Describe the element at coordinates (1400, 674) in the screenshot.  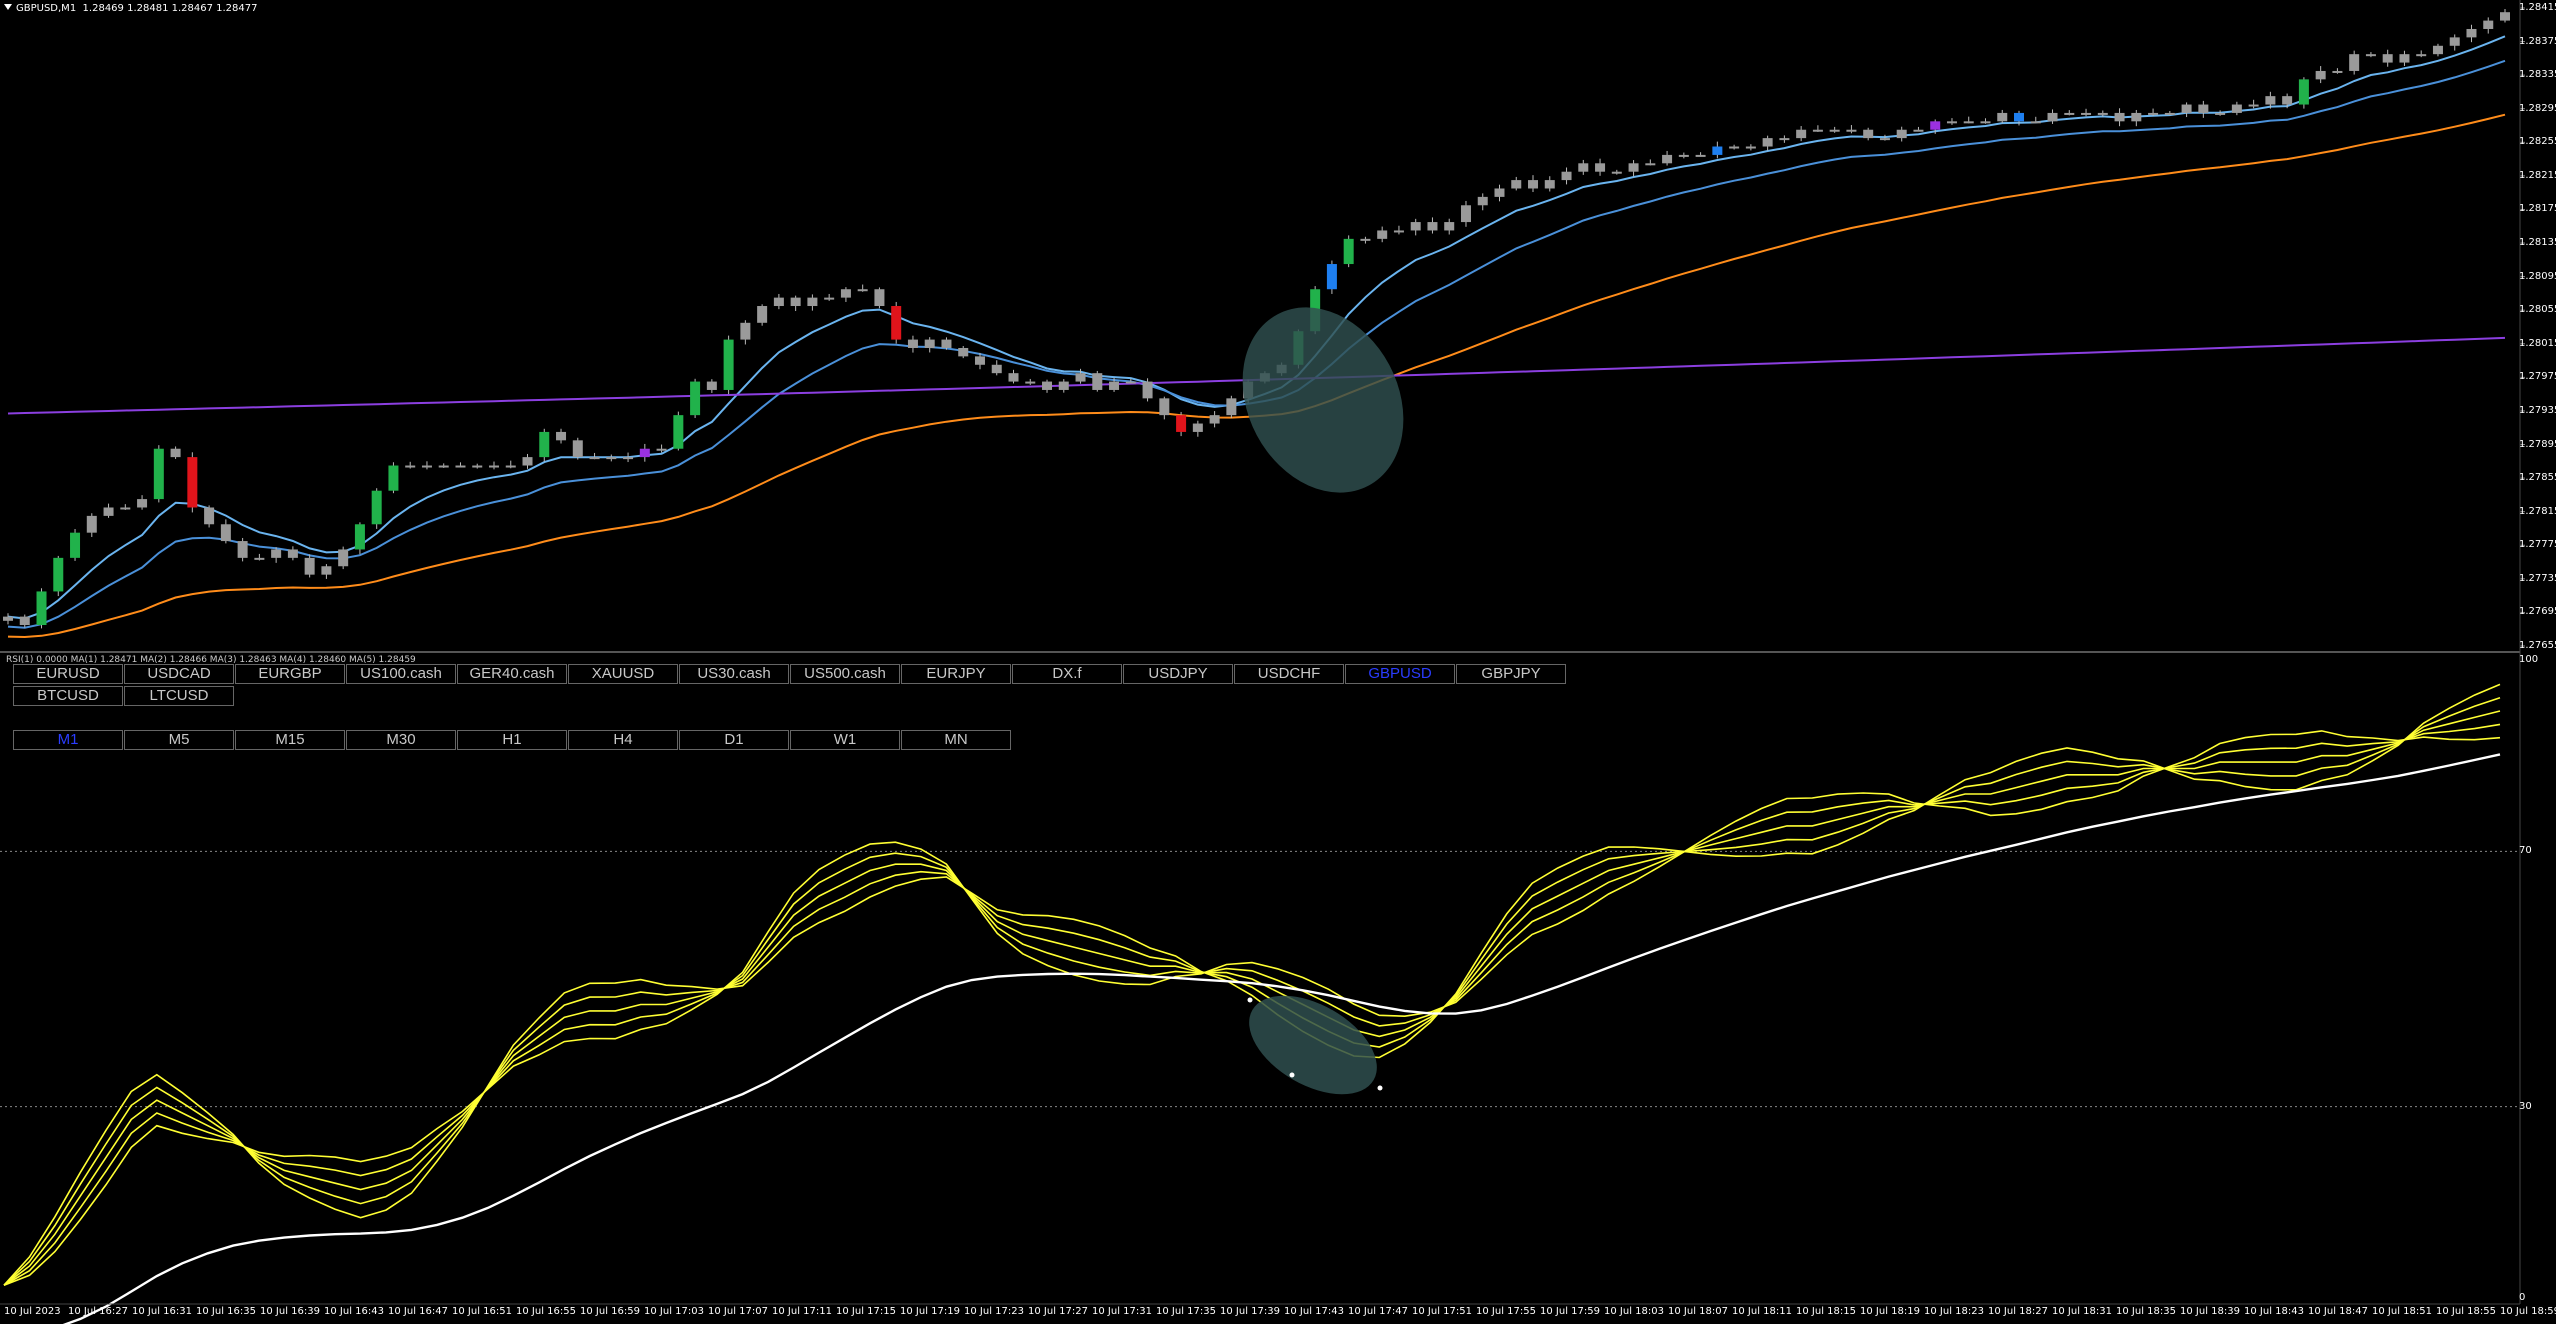
I see `symbol-button-gbpusd: GBPUSD` at that location.